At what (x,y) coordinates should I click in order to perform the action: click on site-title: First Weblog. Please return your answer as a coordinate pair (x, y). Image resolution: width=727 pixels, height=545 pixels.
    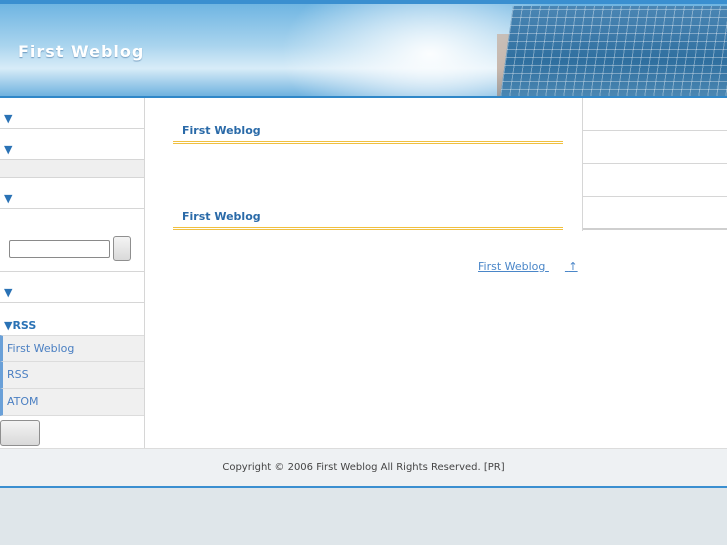
    Looking at the image, I should click on (81, 51).